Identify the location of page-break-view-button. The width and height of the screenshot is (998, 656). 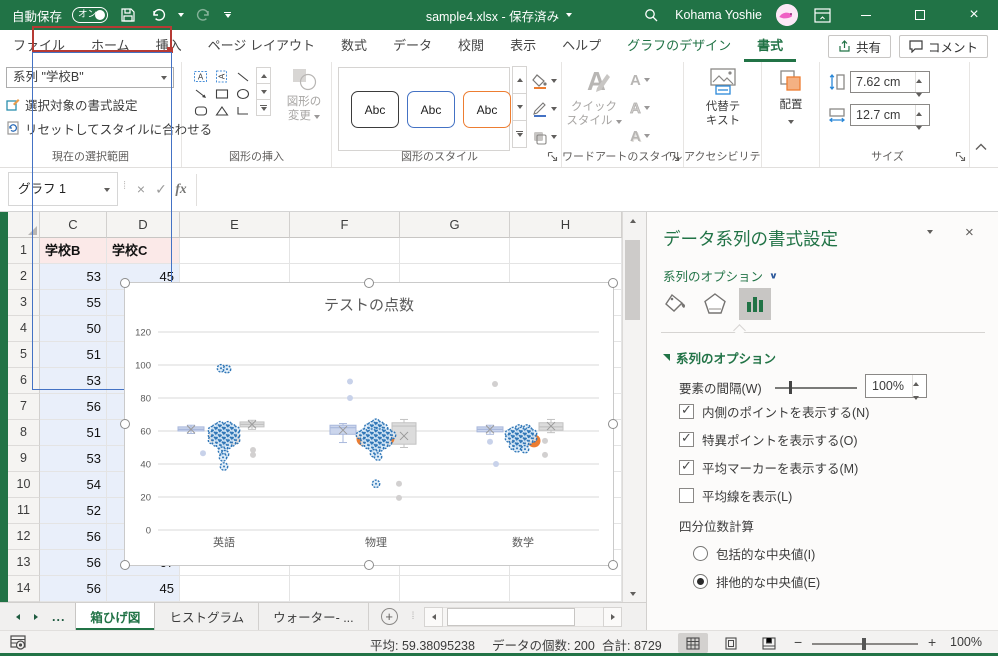
(769, 643).